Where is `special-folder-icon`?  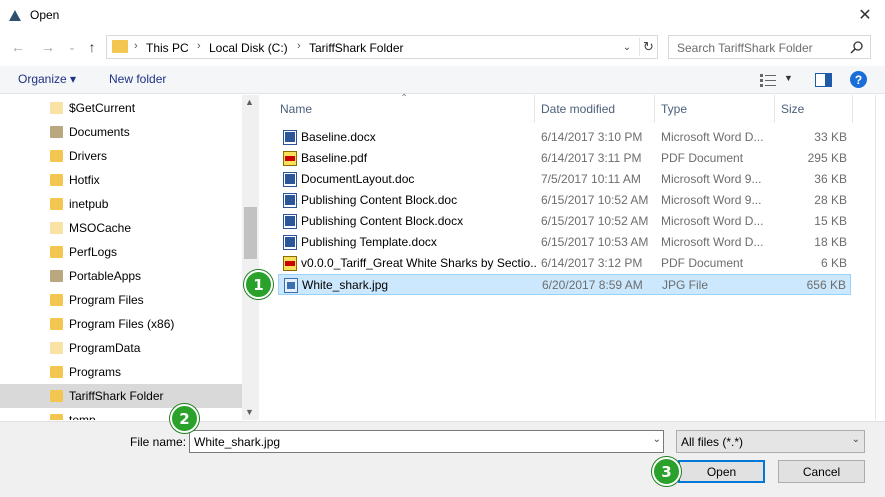 special-folder-icon is located at coordinates (56, 276).